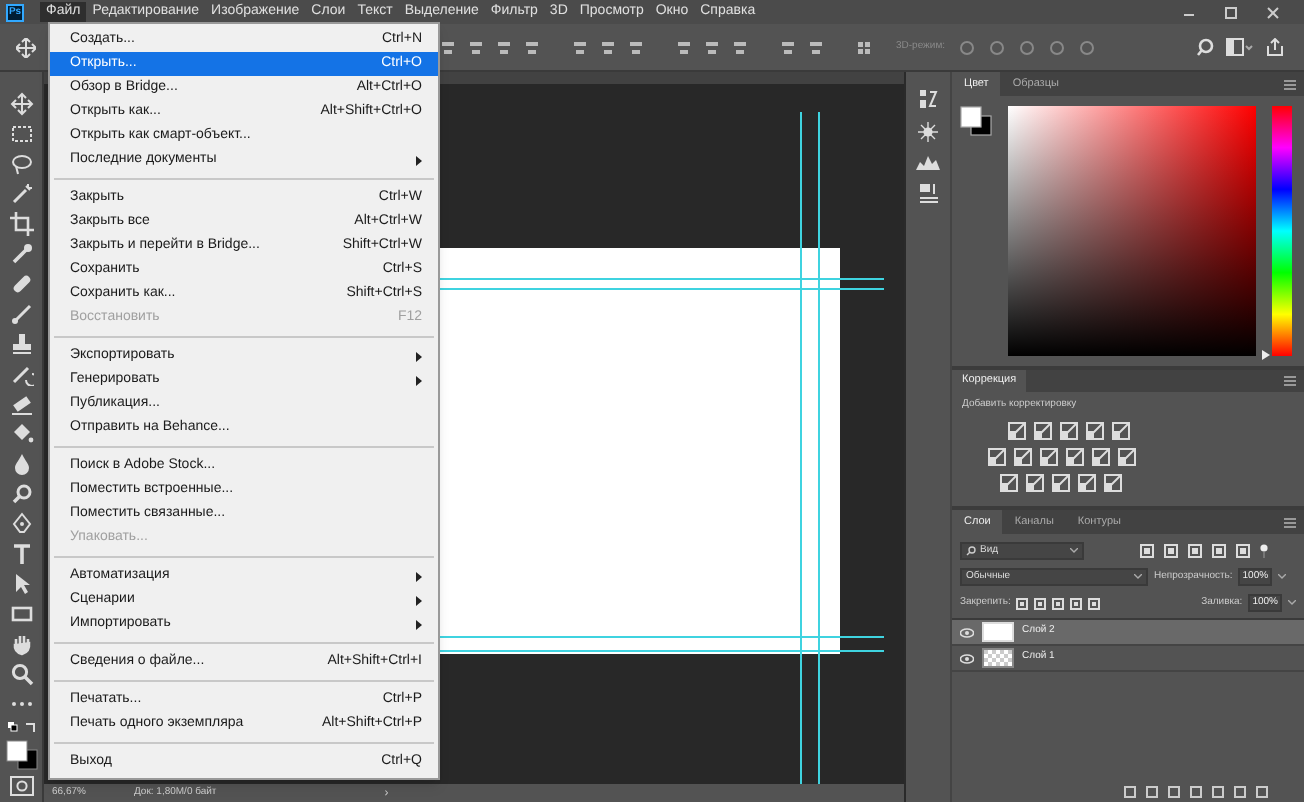 This screenshot has height=802, width=1304. I want to click on close-icon, so click(1273, 12).